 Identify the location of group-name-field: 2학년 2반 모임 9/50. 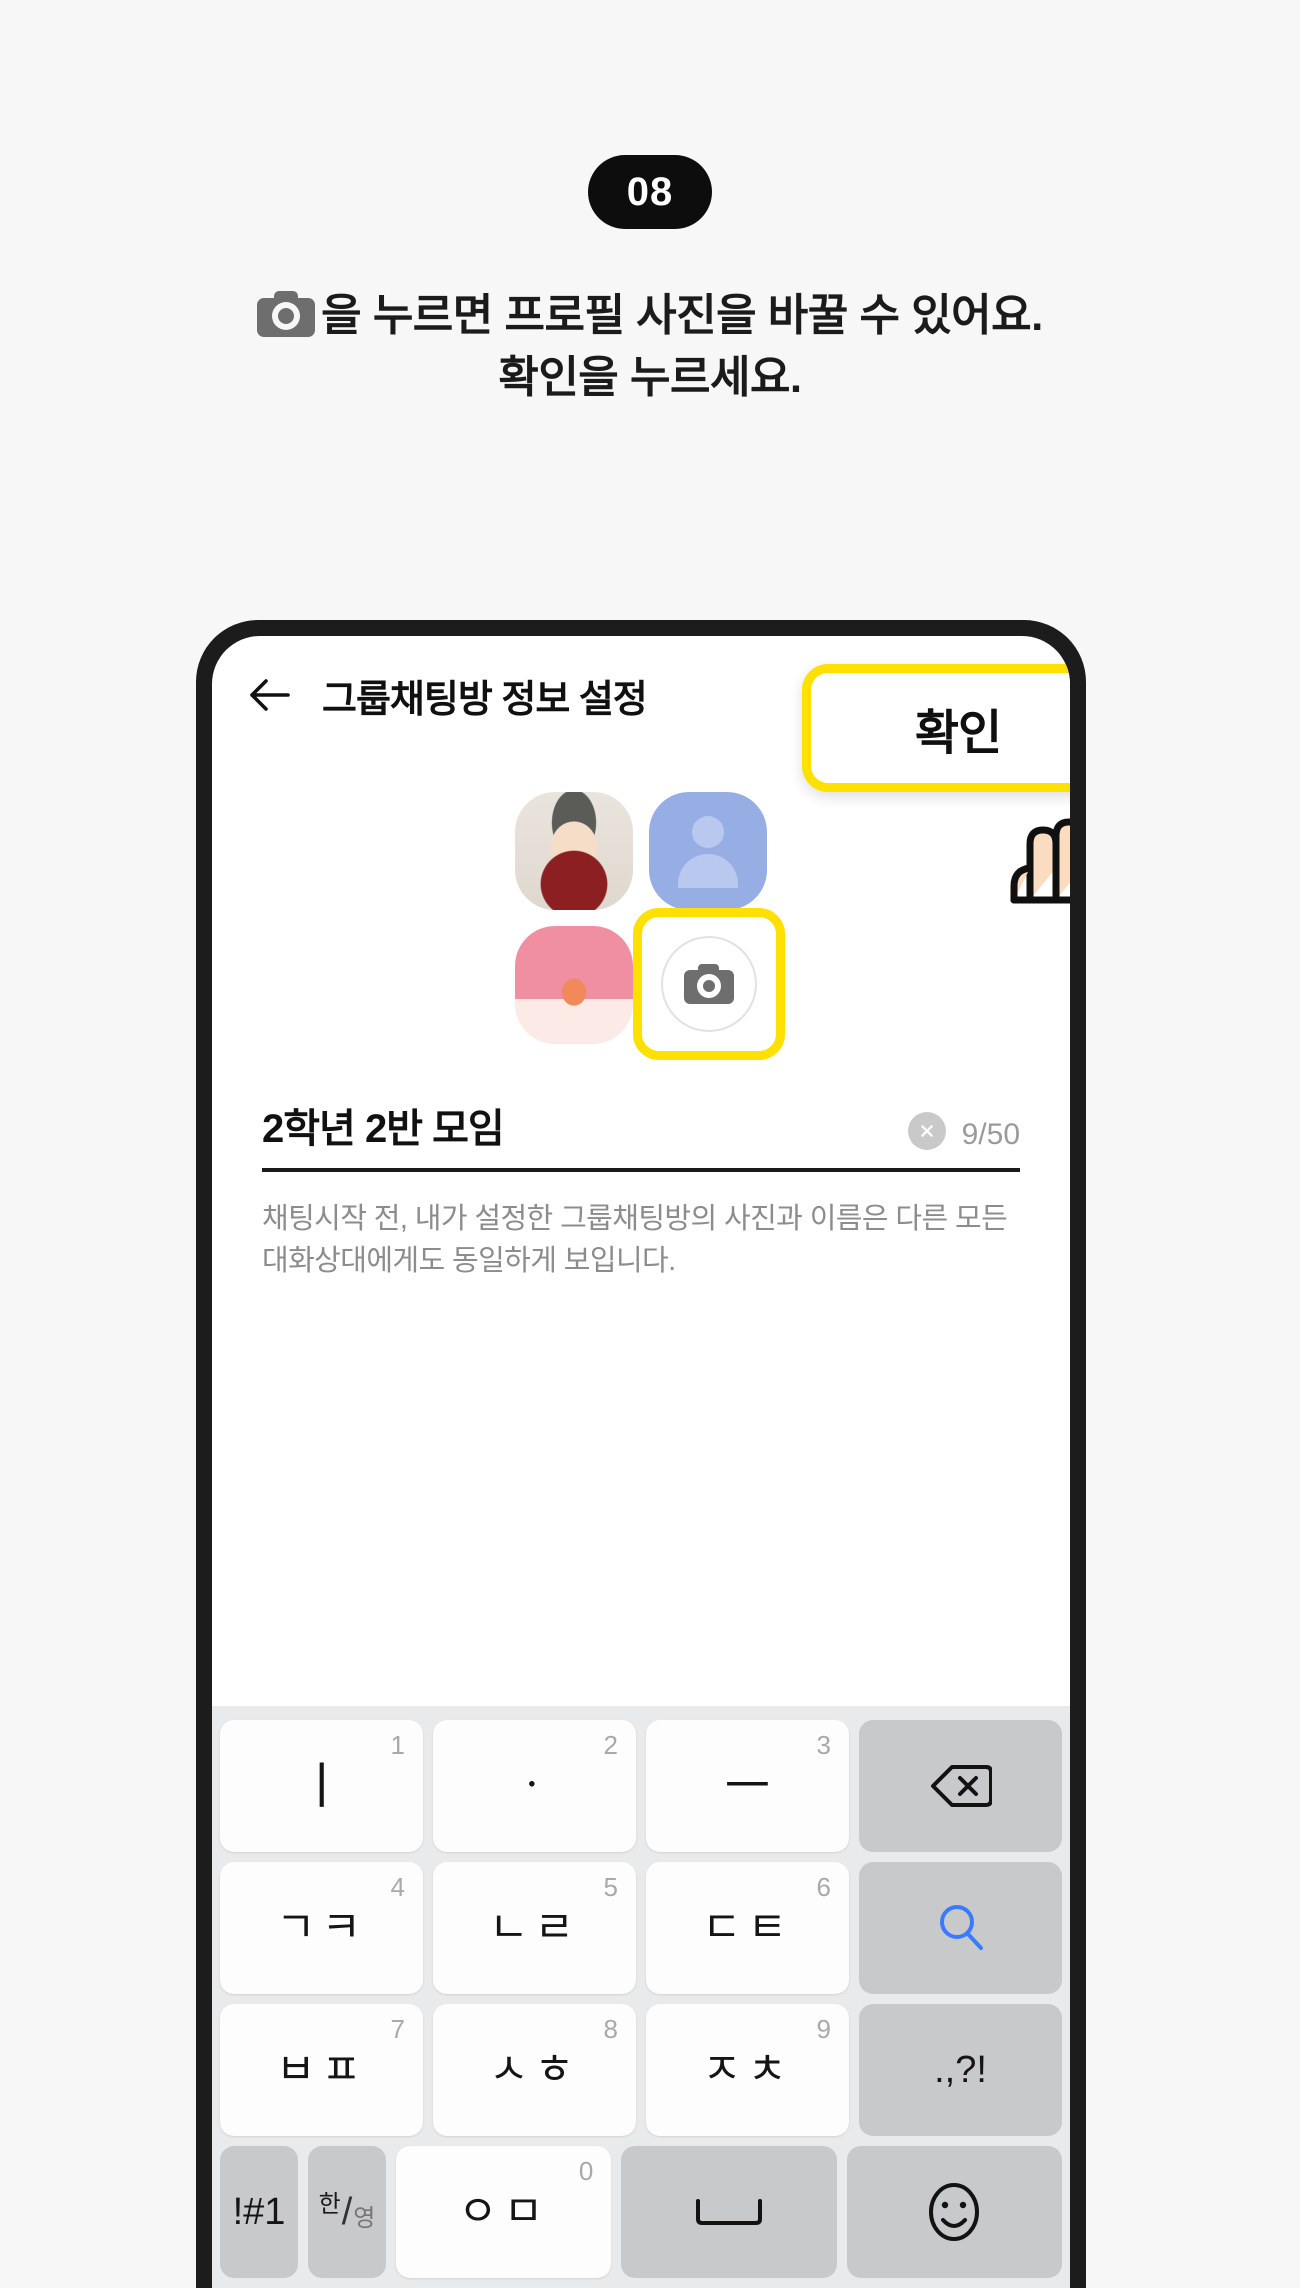
(641, 1134).